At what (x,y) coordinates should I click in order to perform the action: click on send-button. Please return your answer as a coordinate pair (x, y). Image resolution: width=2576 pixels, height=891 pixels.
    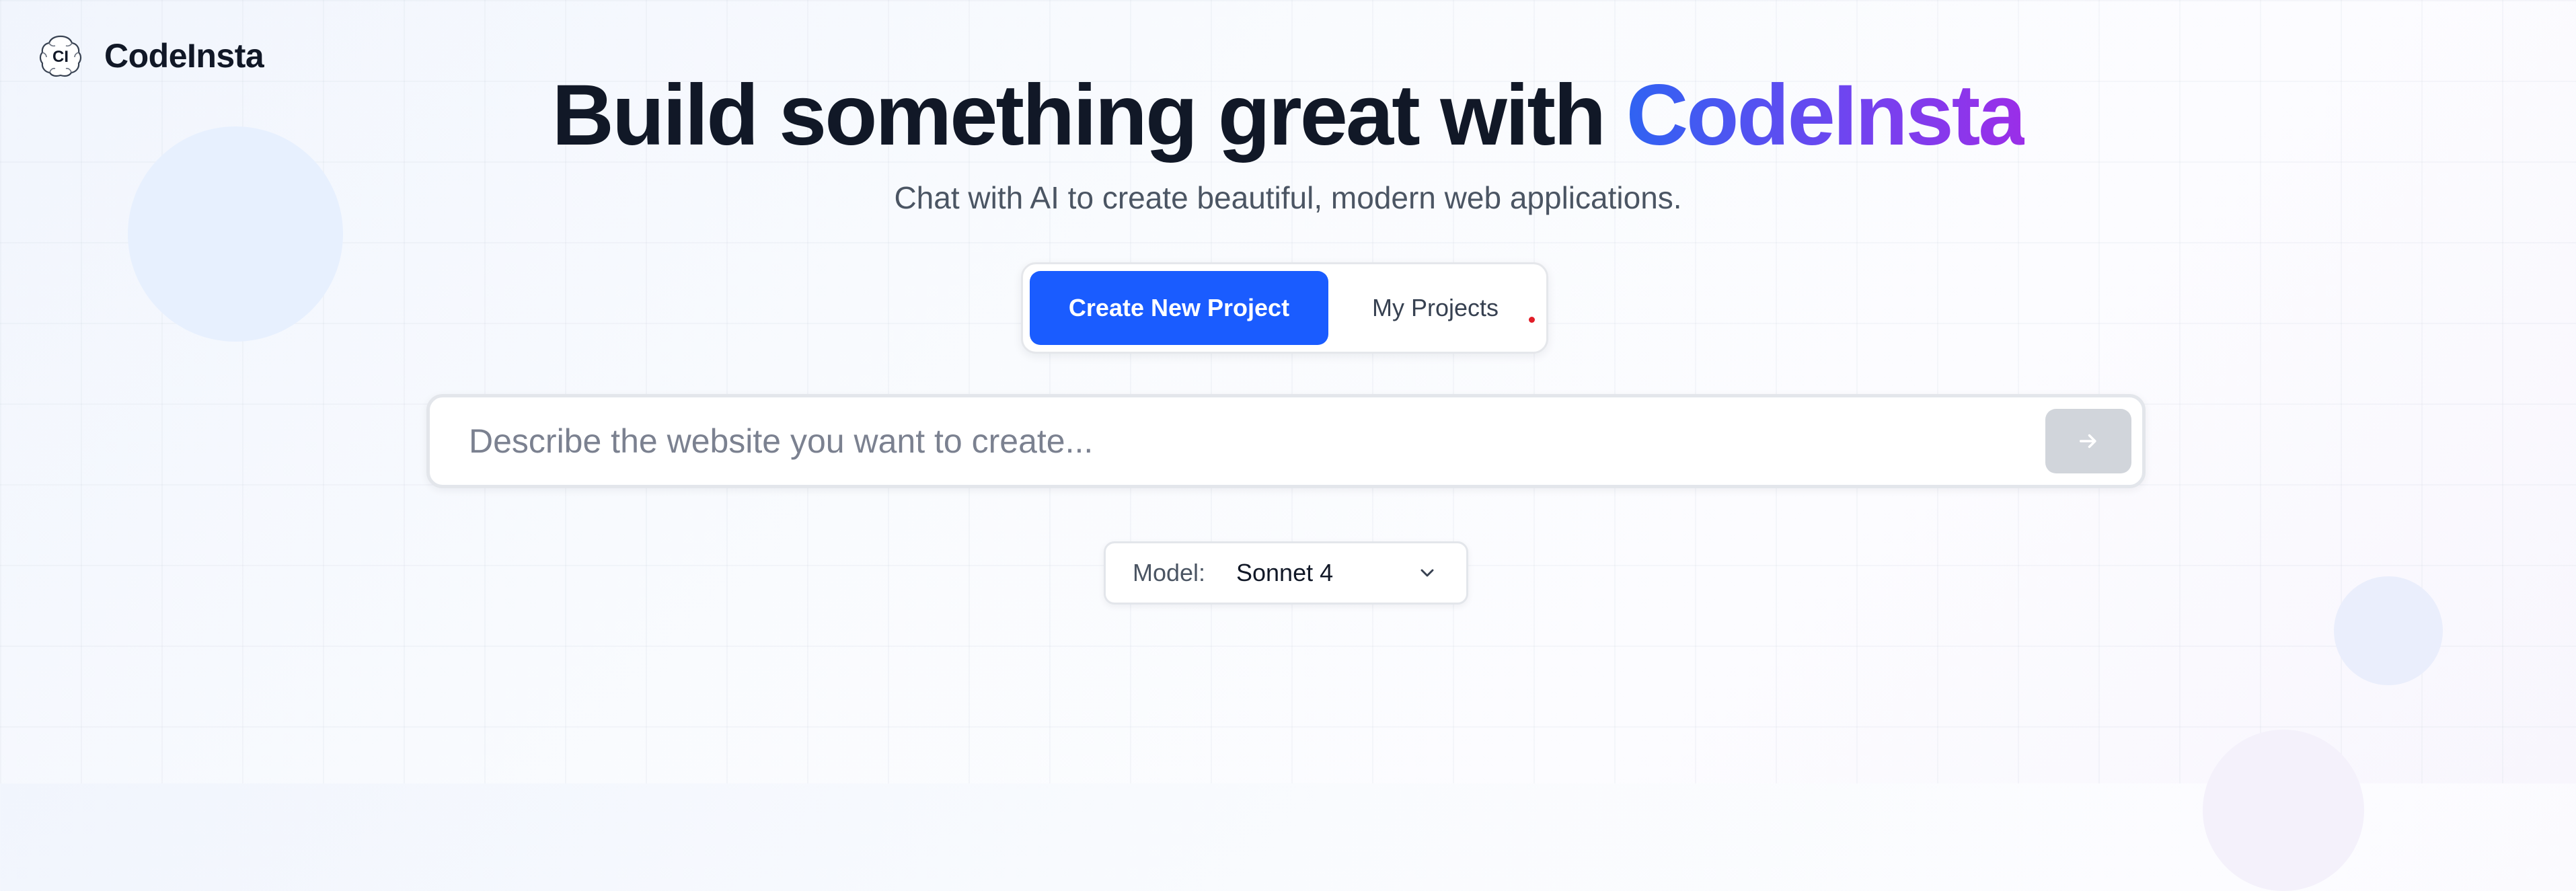
    Looking at the image, I should click on (2088, 441).